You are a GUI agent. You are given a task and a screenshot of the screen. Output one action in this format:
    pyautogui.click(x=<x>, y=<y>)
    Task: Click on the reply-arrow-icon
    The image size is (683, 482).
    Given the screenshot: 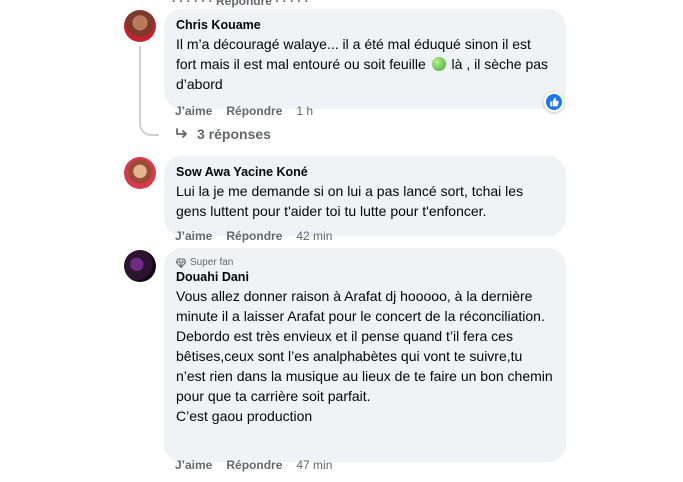 What is the action you would take?
    pyautogui.click(x=181, y=133)
    